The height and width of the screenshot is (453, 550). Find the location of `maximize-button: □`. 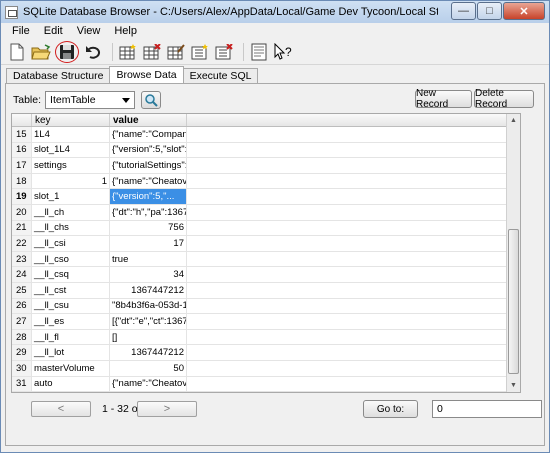

maximize-button: □ is located at coordinates (489, 11).